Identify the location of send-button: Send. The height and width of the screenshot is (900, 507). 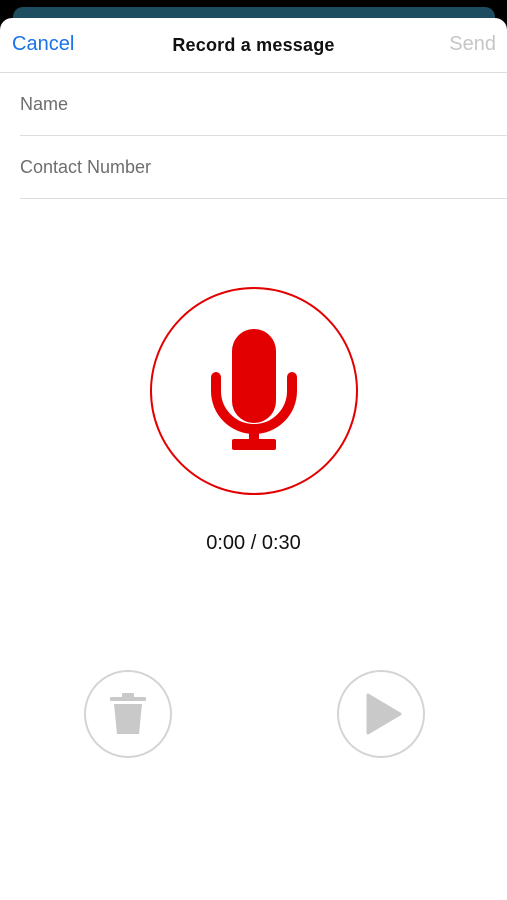
(472, 44).